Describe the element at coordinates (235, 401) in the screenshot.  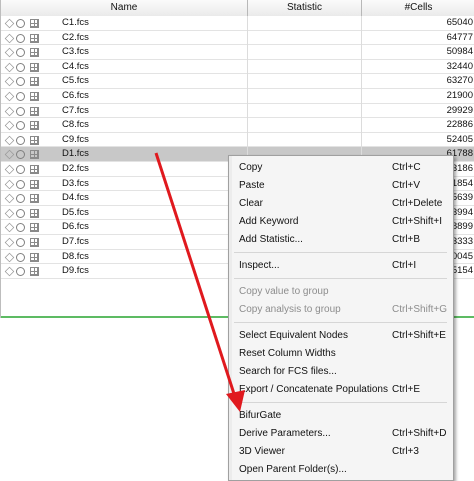
I see `annotation-arrow-head` at that location.